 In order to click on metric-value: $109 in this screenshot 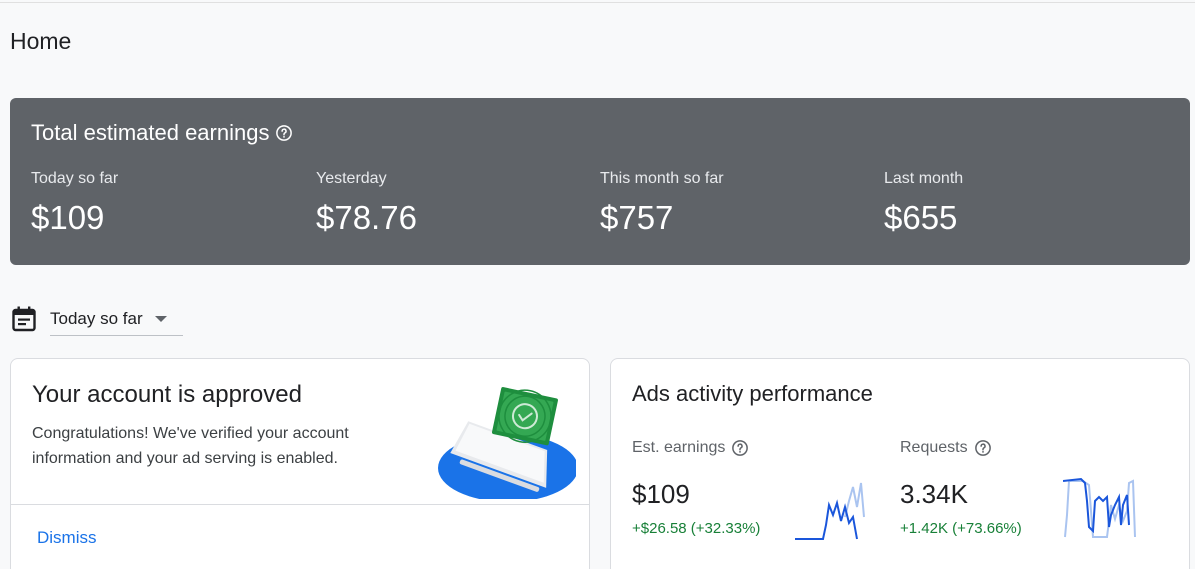, I will do `click(68, 217)`.